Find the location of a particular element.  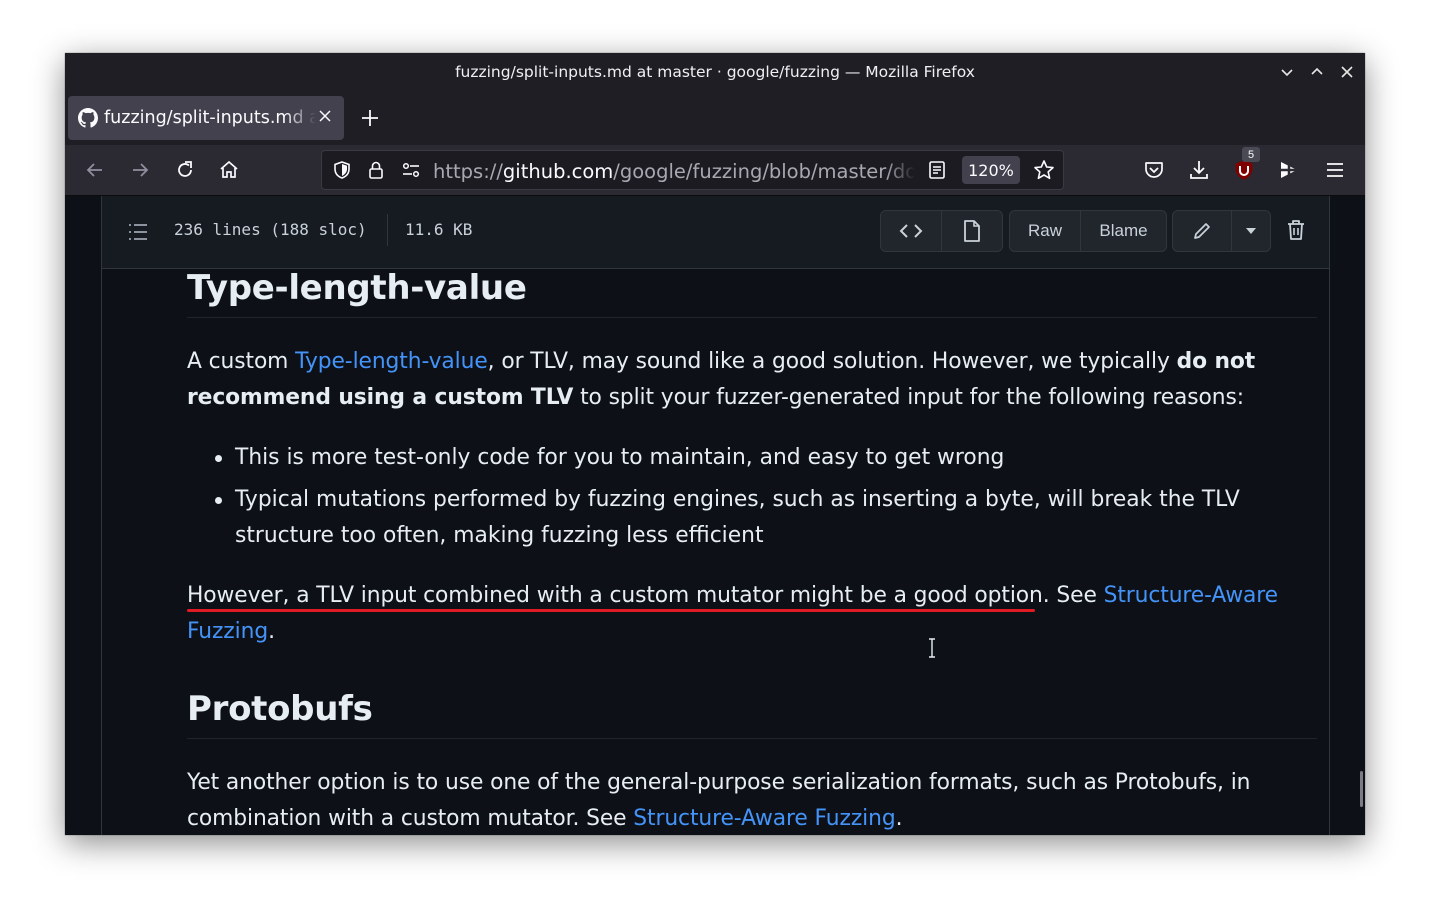

heading-type-length-value: Type-length-value is located at coordinates (357, 288).